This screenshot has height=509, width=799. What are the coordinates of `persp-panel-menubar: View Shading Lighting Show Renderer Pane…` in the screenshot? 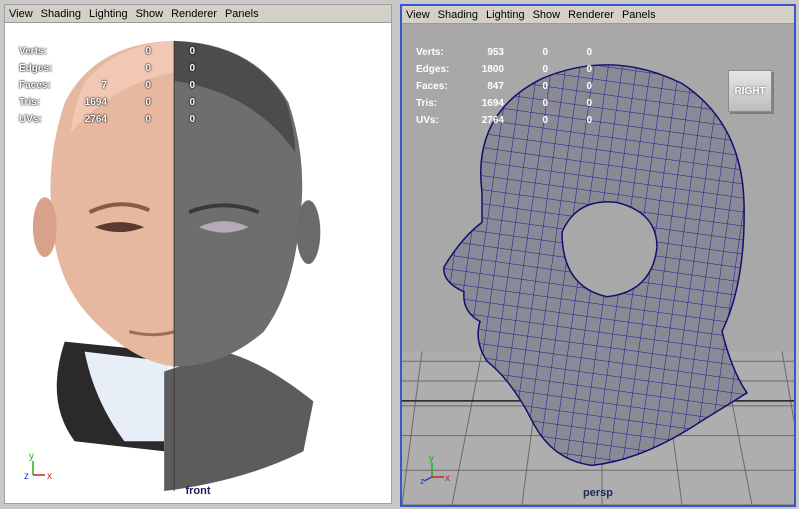 It's located at (598, 15).